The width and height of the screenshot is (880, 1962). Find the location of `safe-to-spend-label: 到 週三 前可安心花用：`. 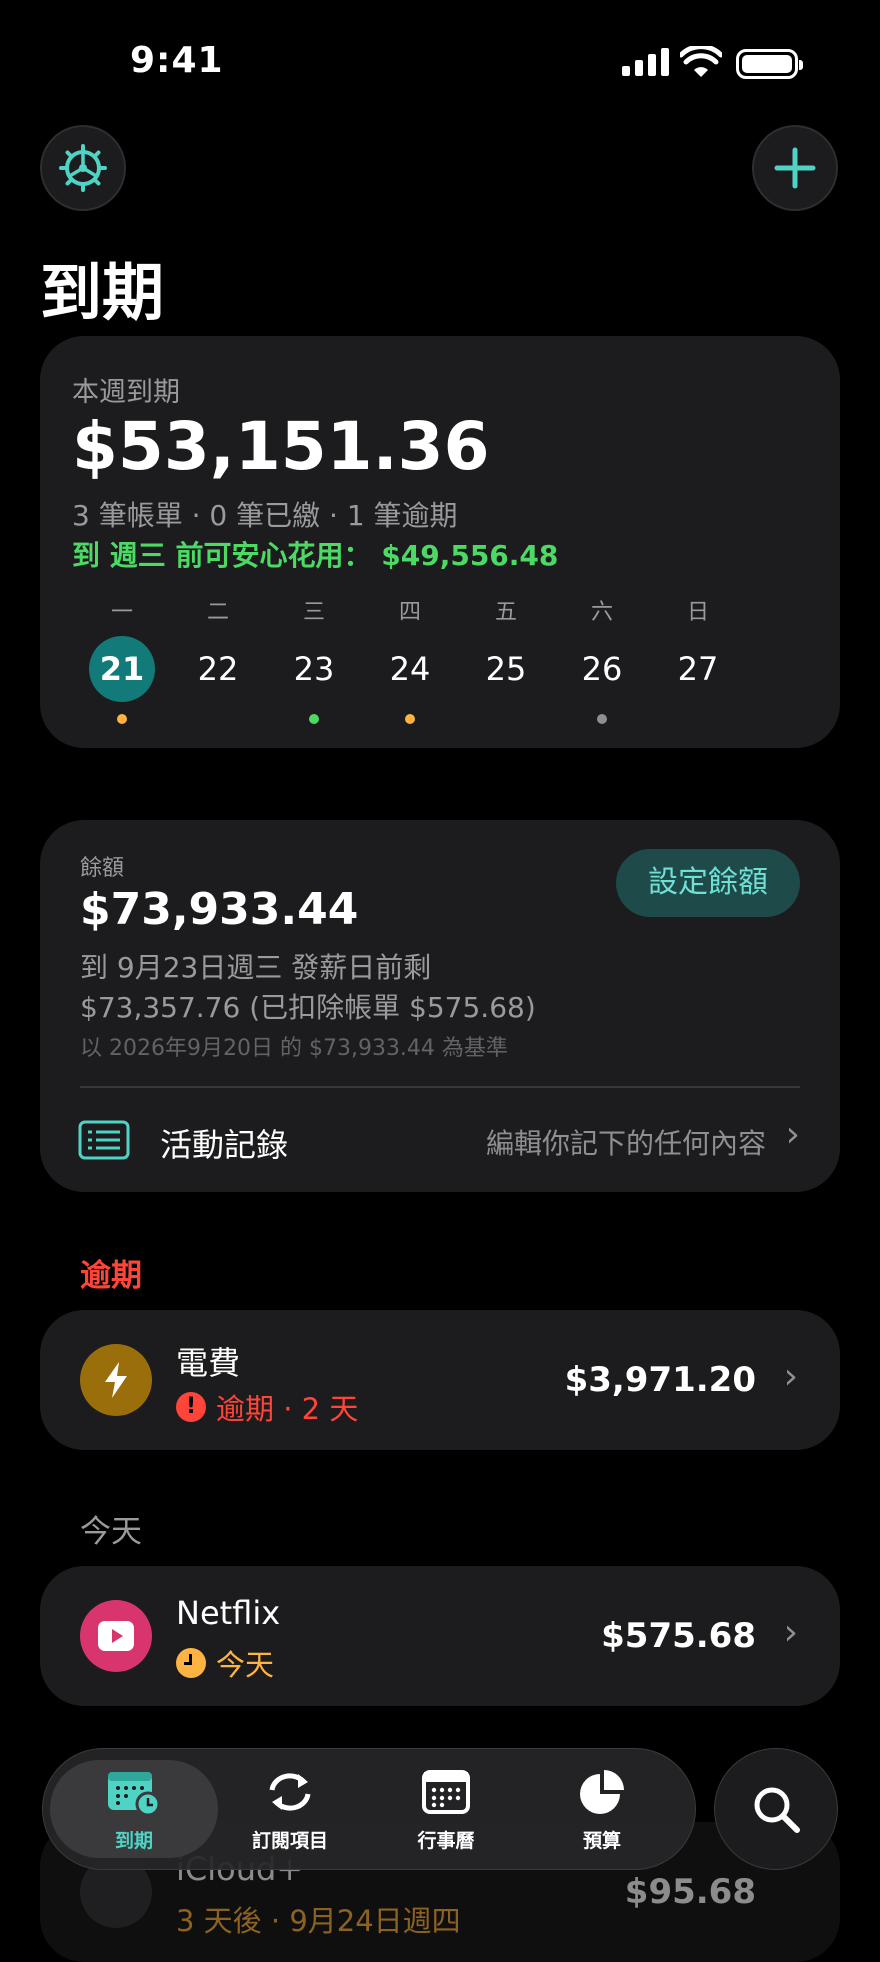

safe-to-spend-label: 到 週三 前可安心花用： is located at coordinates (222, 555).